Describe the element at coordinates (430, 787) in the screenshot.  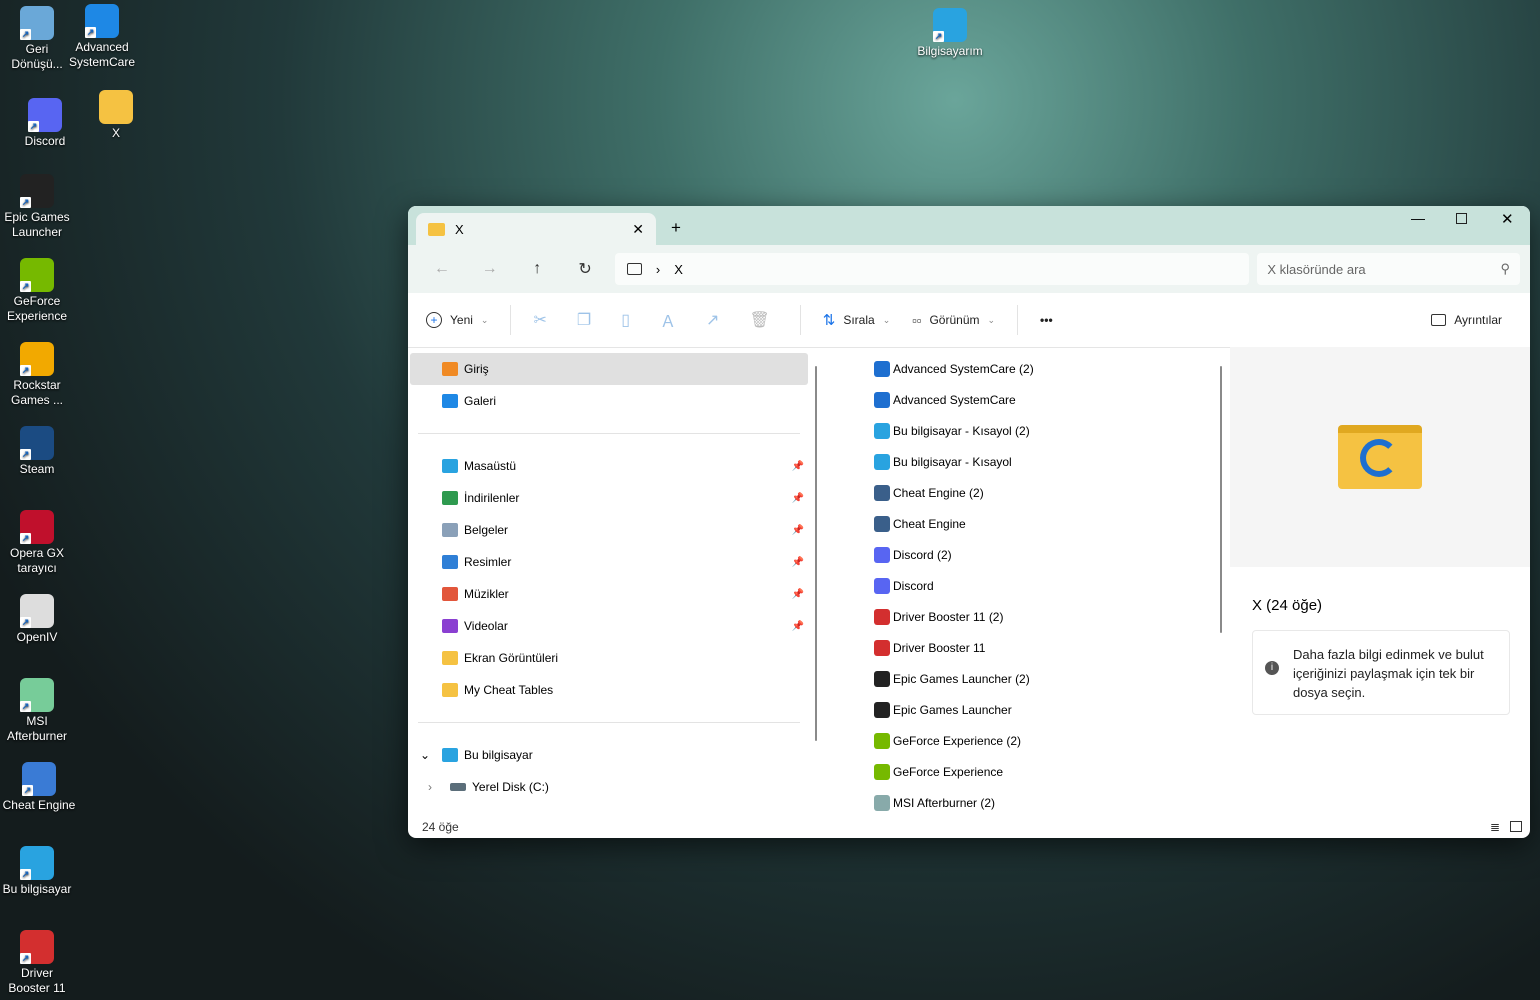
I see `chevron-right-icon: ›` at that location.